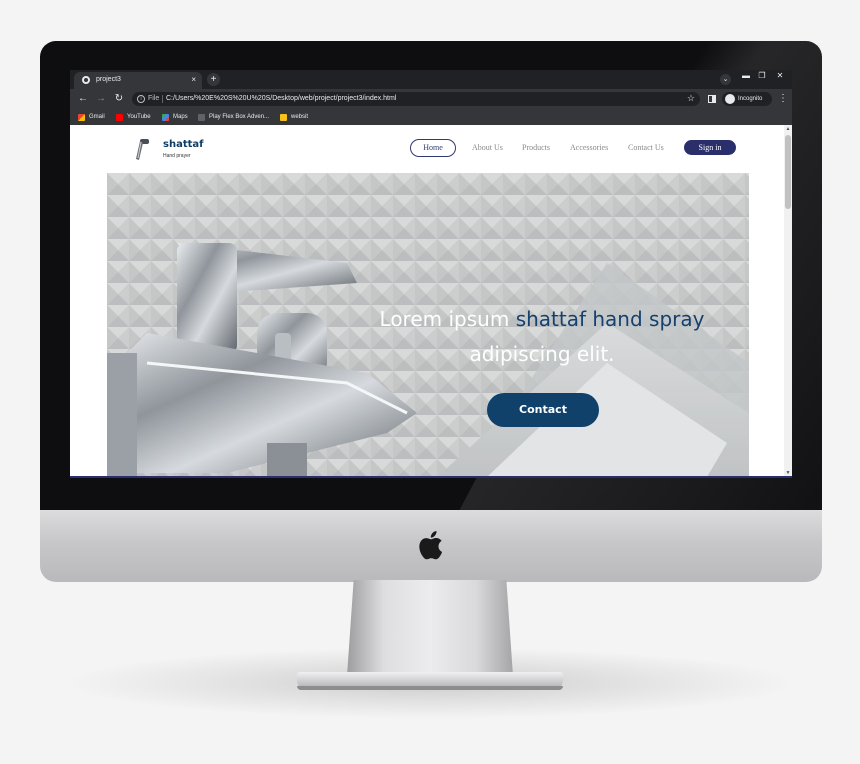 The width and height of the screenshot is (860, 764). I want to click on nav-accessories: Accessories, so click(589, 147).